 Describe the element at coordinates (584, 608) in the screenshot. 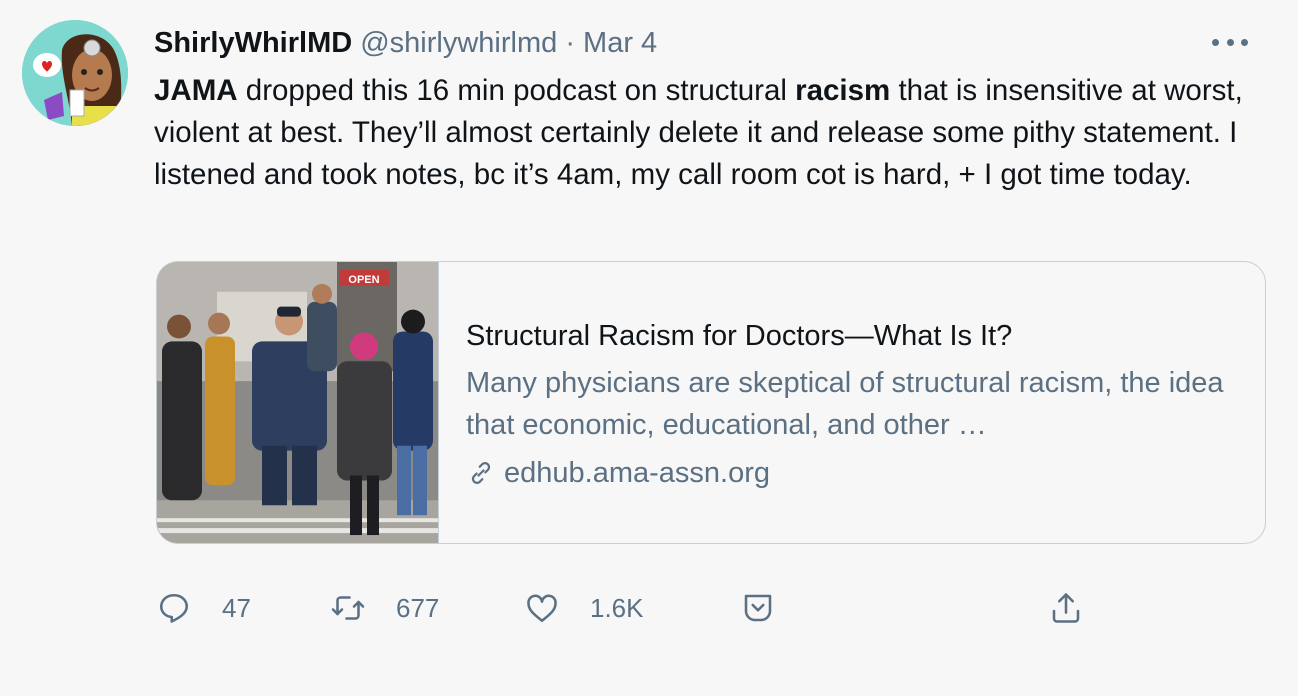

I see `like-button: 1.6K` at that location.